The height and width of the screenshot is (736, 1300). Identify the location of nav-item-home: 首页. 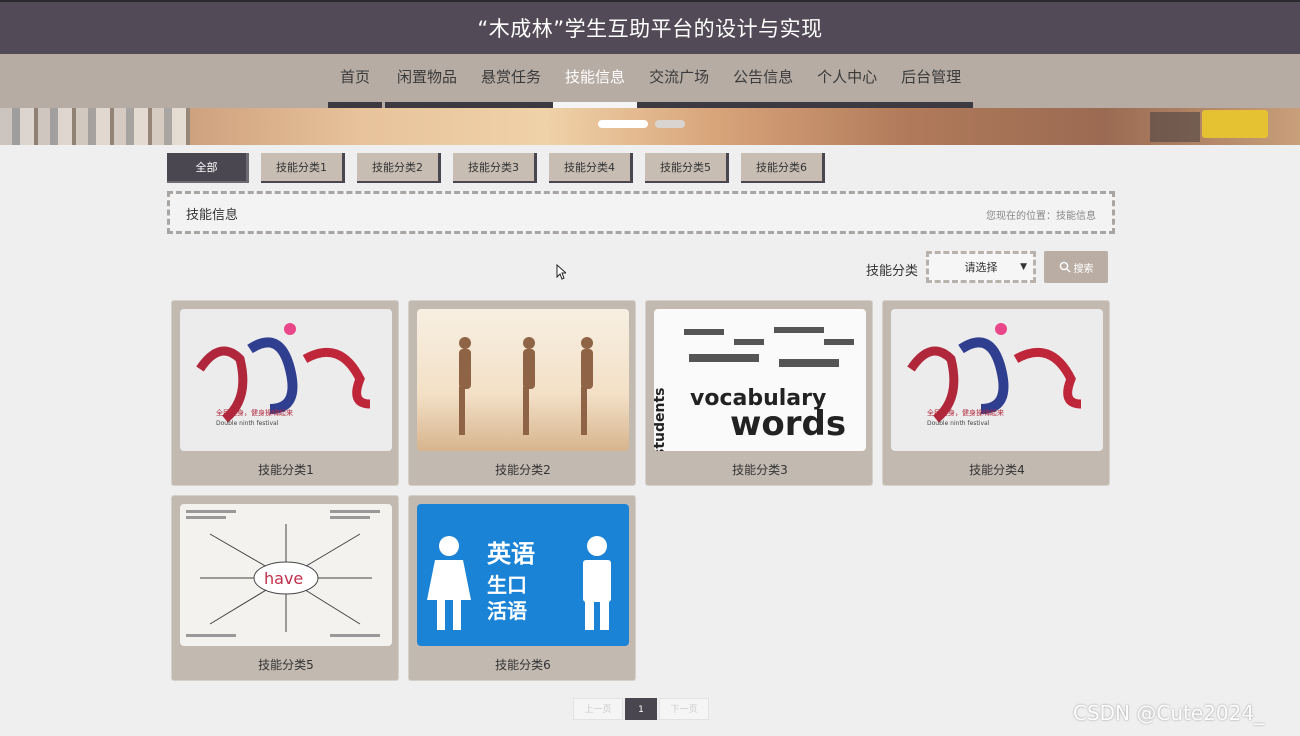
(355, 81).